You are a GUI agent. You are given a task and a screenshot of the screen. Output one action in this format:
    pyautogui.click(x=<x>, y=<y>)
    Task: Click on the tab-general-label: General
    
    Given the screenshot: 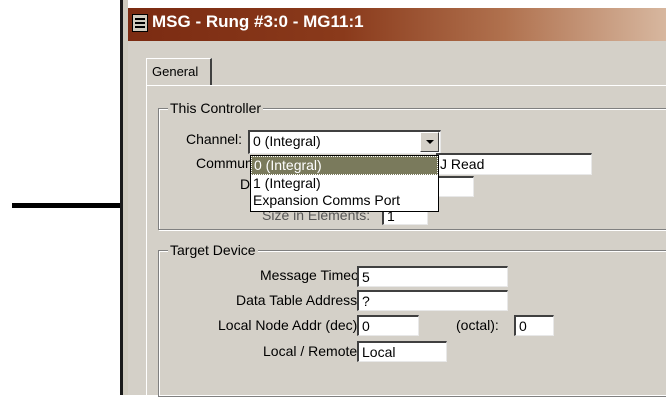 What is the action you would take?
    pyautogui.click(x=175, y=71)
    